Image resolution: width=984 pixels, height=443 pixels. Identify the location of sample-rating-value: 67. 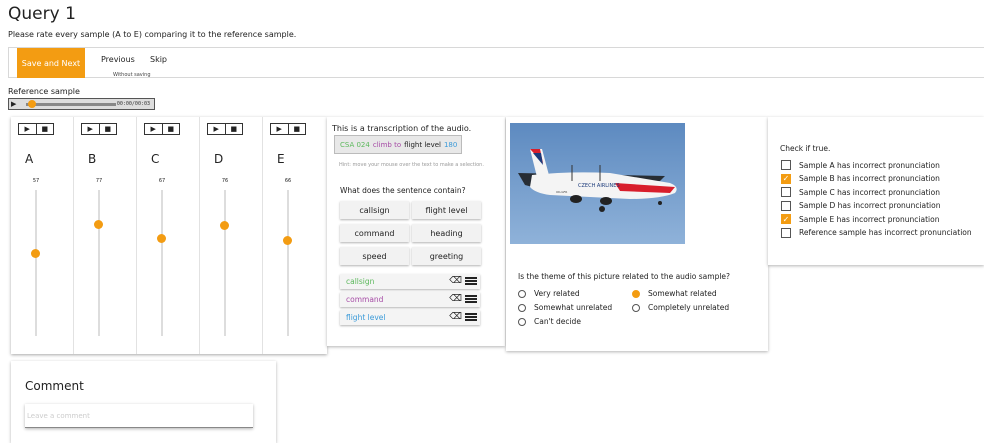
(162, 181).